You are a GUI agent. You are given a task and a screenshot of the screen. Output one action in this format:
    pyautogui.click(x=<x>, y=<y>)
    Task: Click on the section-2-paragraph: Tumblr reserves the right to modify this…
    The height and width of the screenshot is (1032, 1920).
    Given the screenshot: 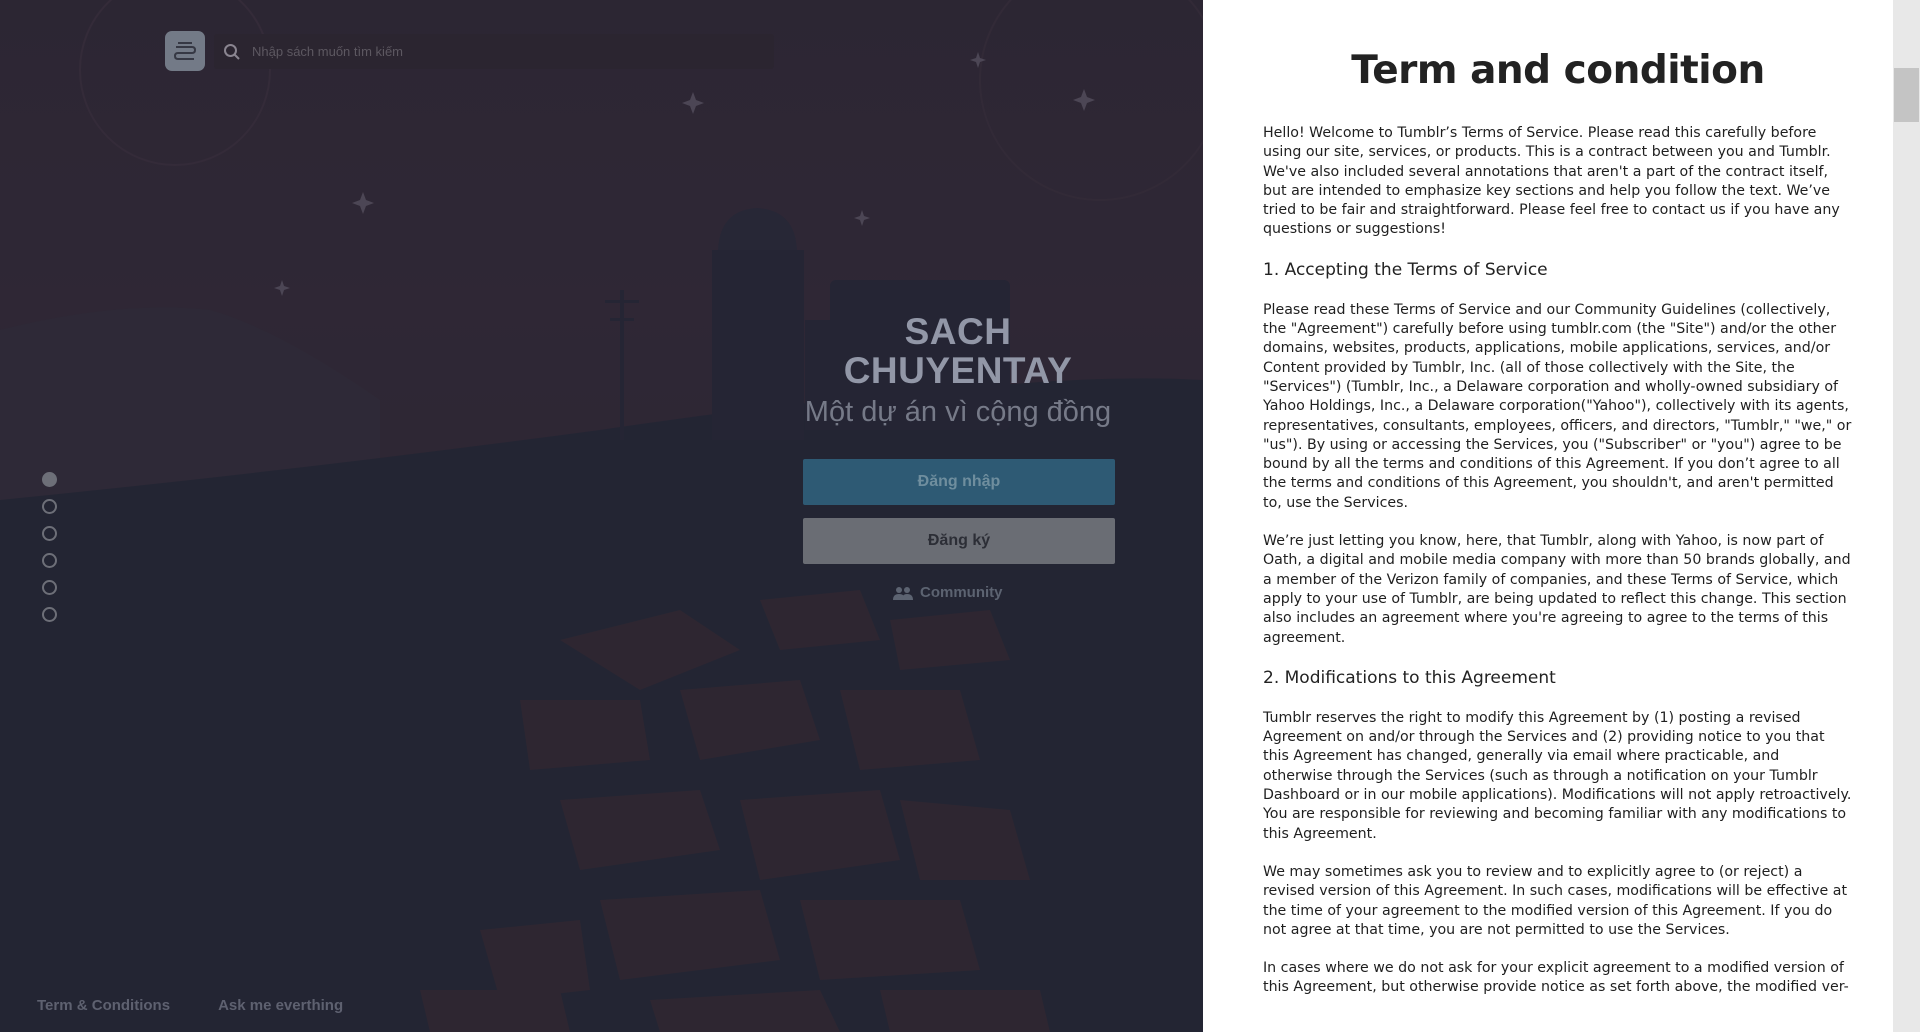 What is the action you would take?
    pyautogui.click(x=1557, y=775)
    